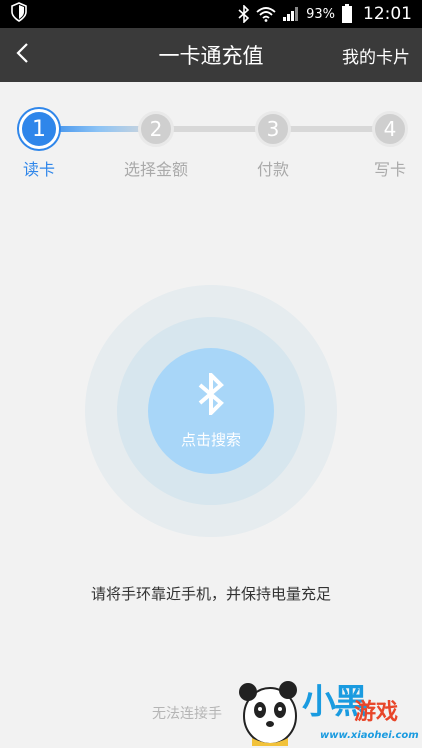 The image size is (422, 748). I want to click on status-left, so click(19, 14).